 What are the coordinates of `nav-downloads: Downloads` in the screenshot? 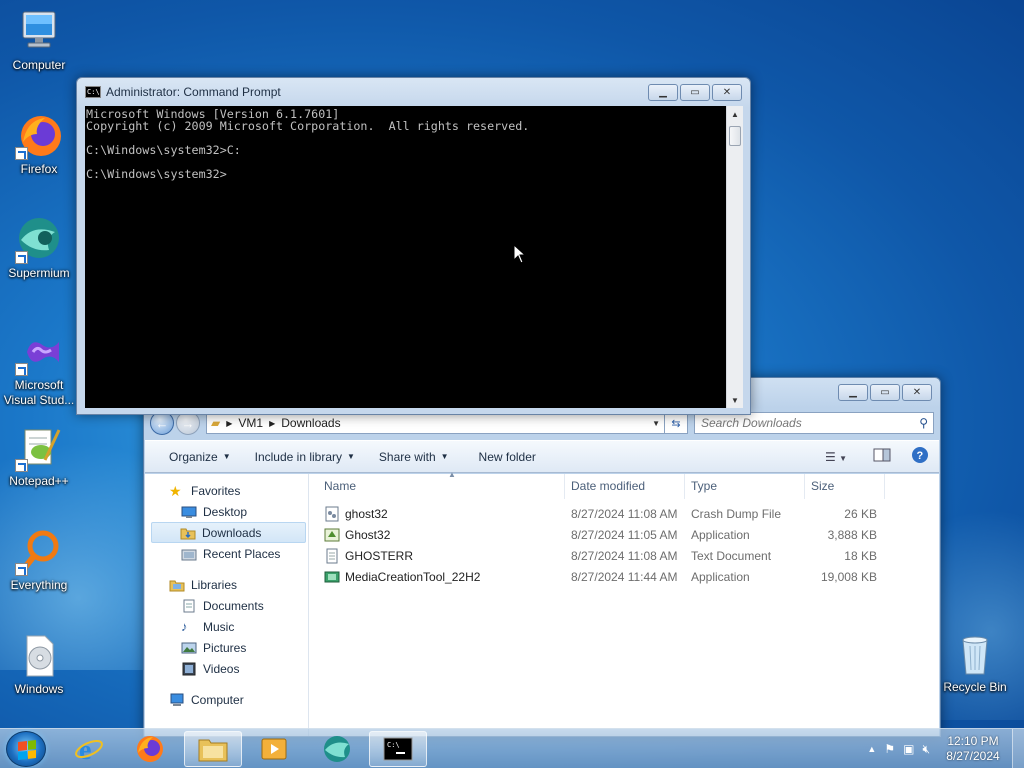 It's located at (228, 532).